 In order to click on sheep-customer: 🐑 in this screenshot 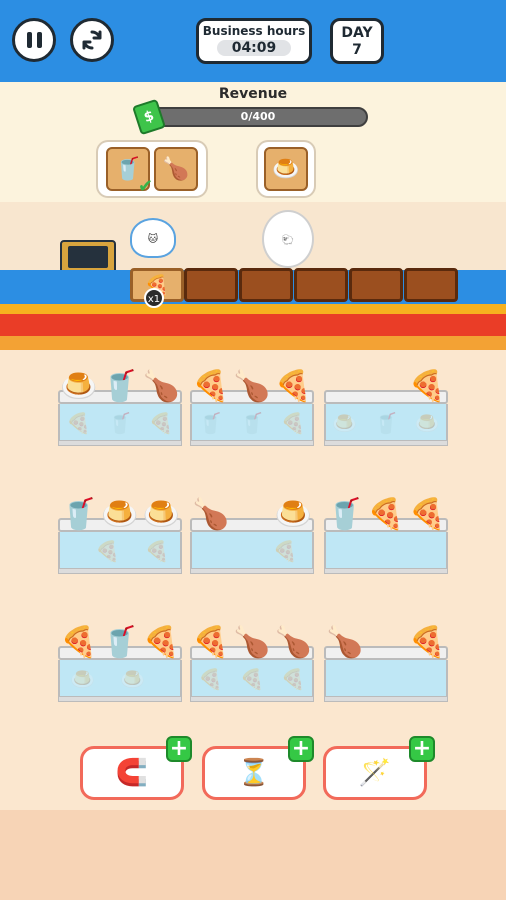, I will do `click(288, 239)`.